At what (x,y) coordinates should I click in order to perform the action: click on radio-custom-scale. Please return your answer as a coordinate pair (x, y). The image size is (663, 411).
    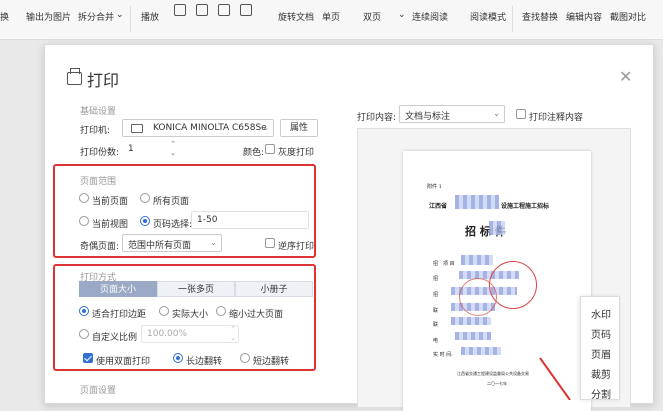
    Looking at the image, I should click on (84, 334).